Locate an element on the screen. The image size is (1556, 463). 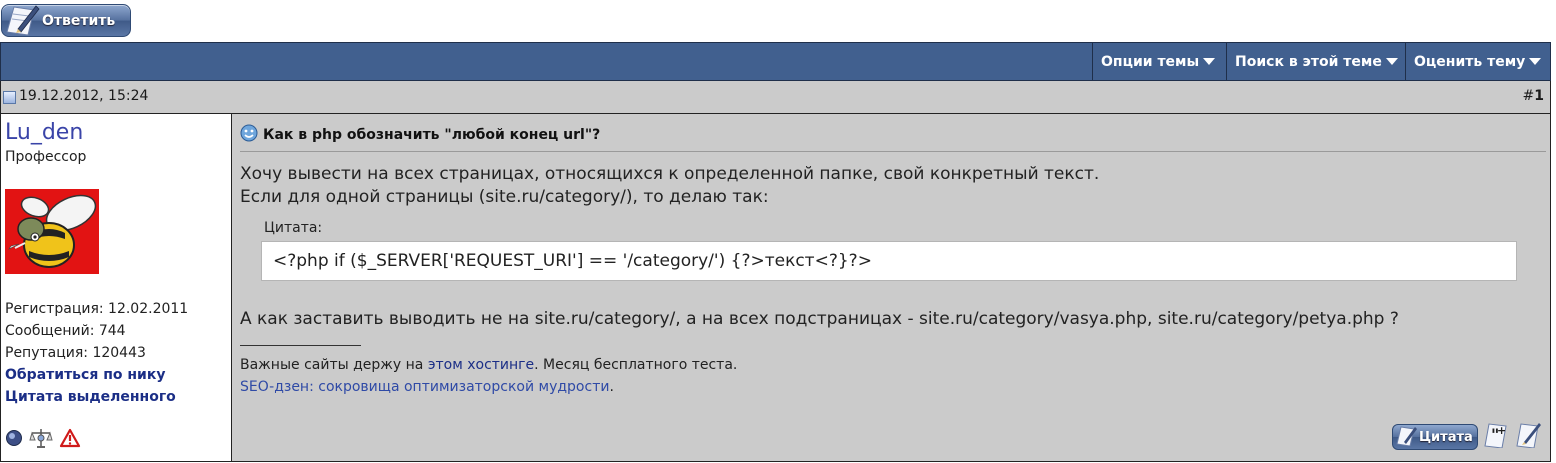
post-date: 19.12.2012, 15:24 is located at coordinates (84, 96).